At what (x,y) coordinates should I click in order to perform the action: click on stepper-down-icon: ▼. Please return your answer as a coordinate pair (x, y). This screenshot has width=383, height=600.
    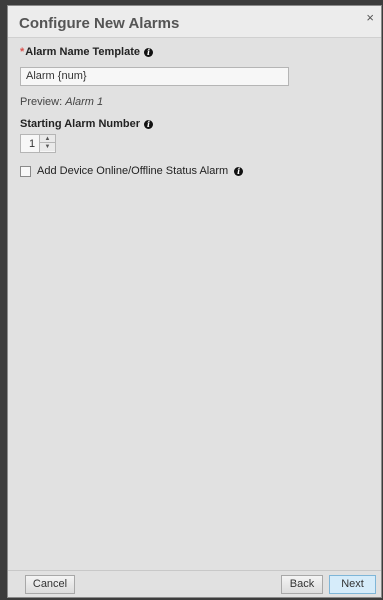
    Looking at the image, I should click on (47, 147).